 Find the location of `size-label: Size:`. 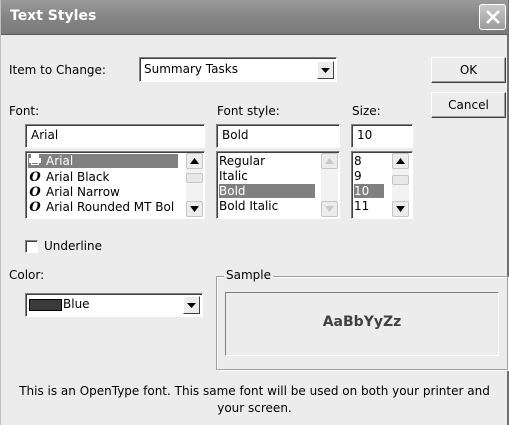

size-label: Size: is located at coordinates (366, 111).